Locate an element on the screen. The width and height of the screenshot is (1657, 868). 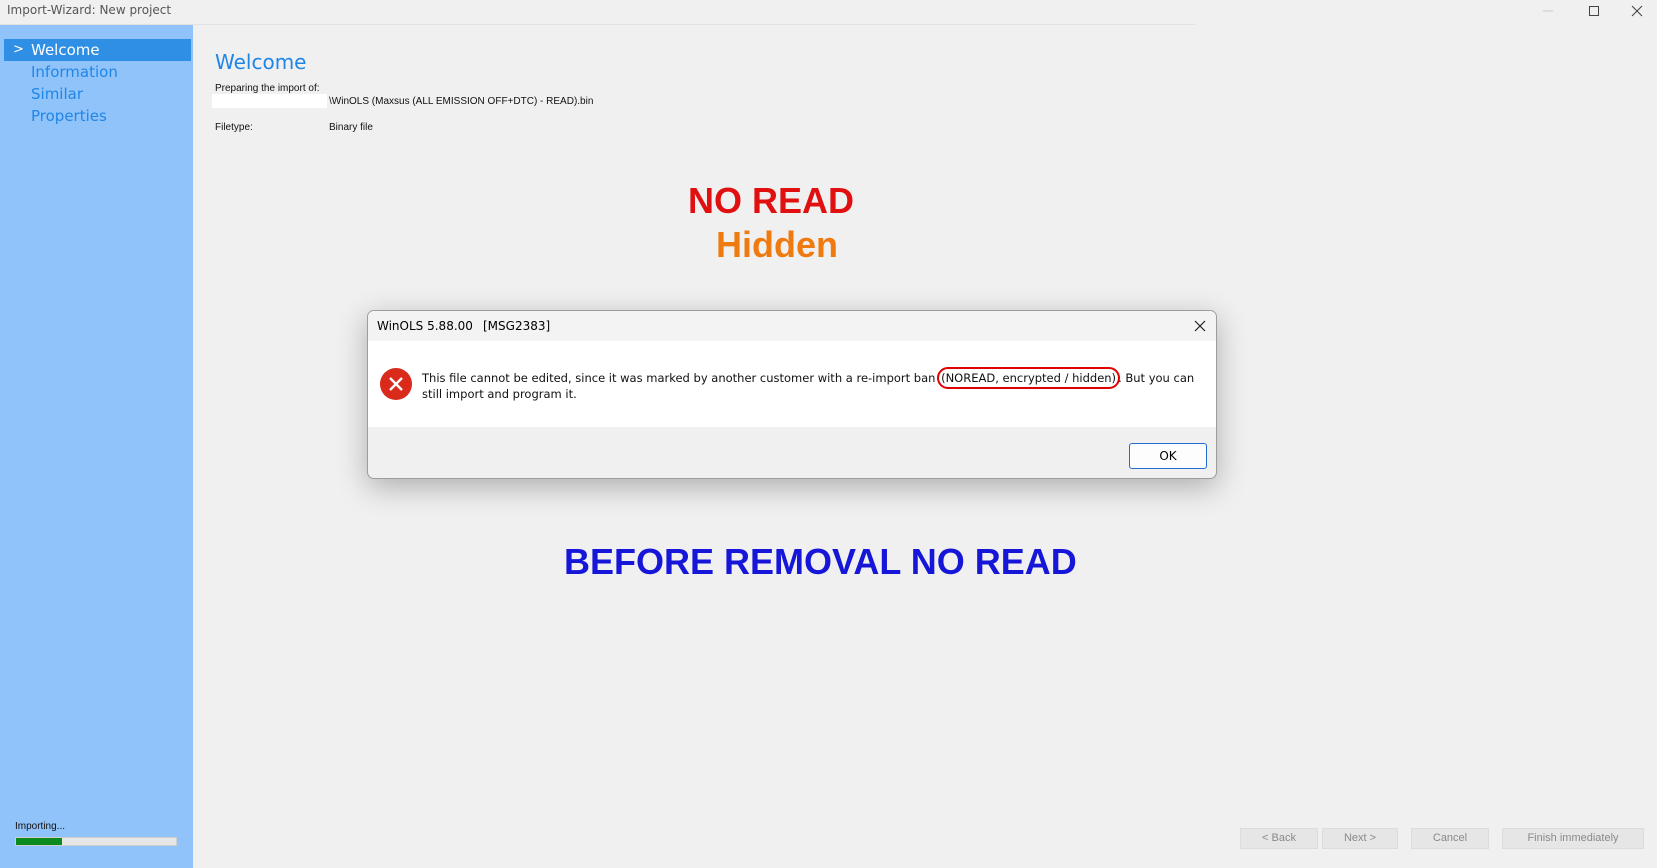
sidebar-item-properties: Properties is located at coordinates (97, 116).